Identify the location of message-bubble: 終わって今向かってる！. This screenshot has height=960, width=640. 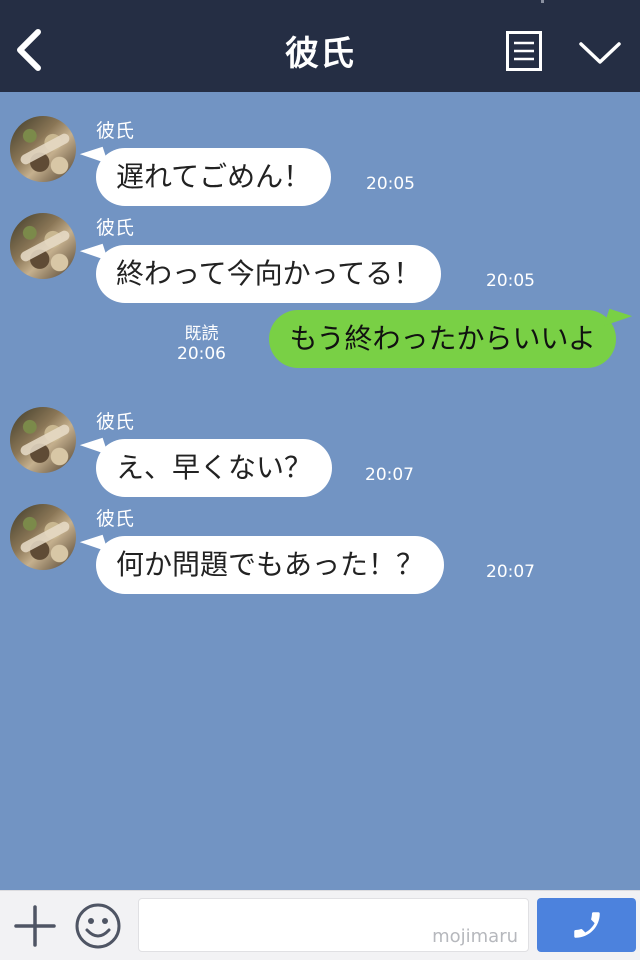
(269, 274).